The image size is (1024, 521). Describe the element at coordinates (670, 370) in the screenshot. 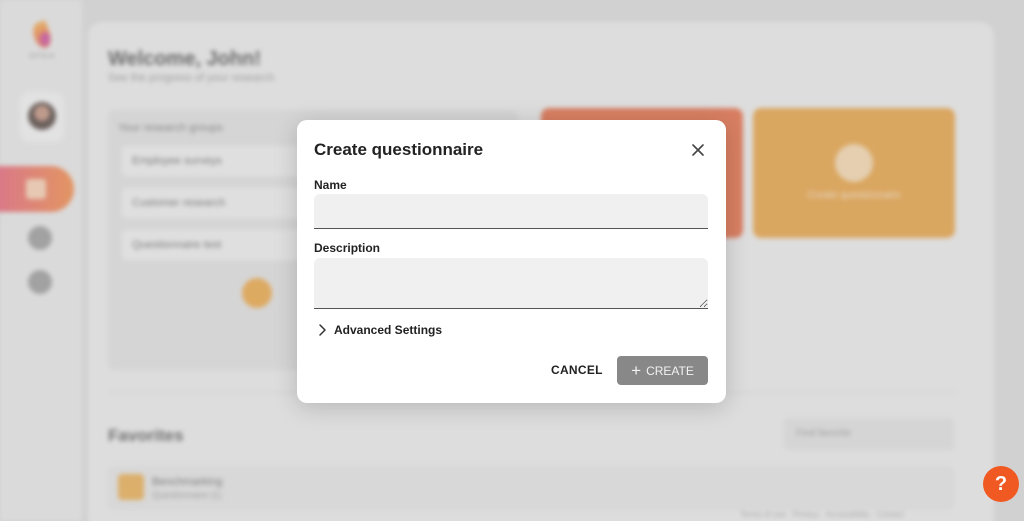

I see `create-button-label: CREATE` at that location.